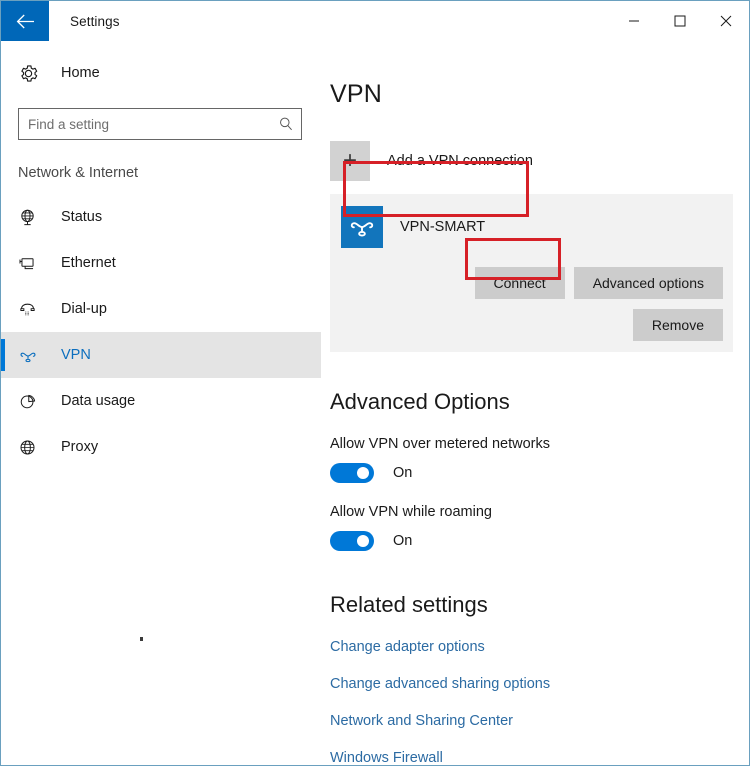 Image resolution: width=750 pixels, height=766 pixels. Describe the element at coordinates (648, 283) in the screenshot. I see `advanced-options-button: Advanced options` at that location.